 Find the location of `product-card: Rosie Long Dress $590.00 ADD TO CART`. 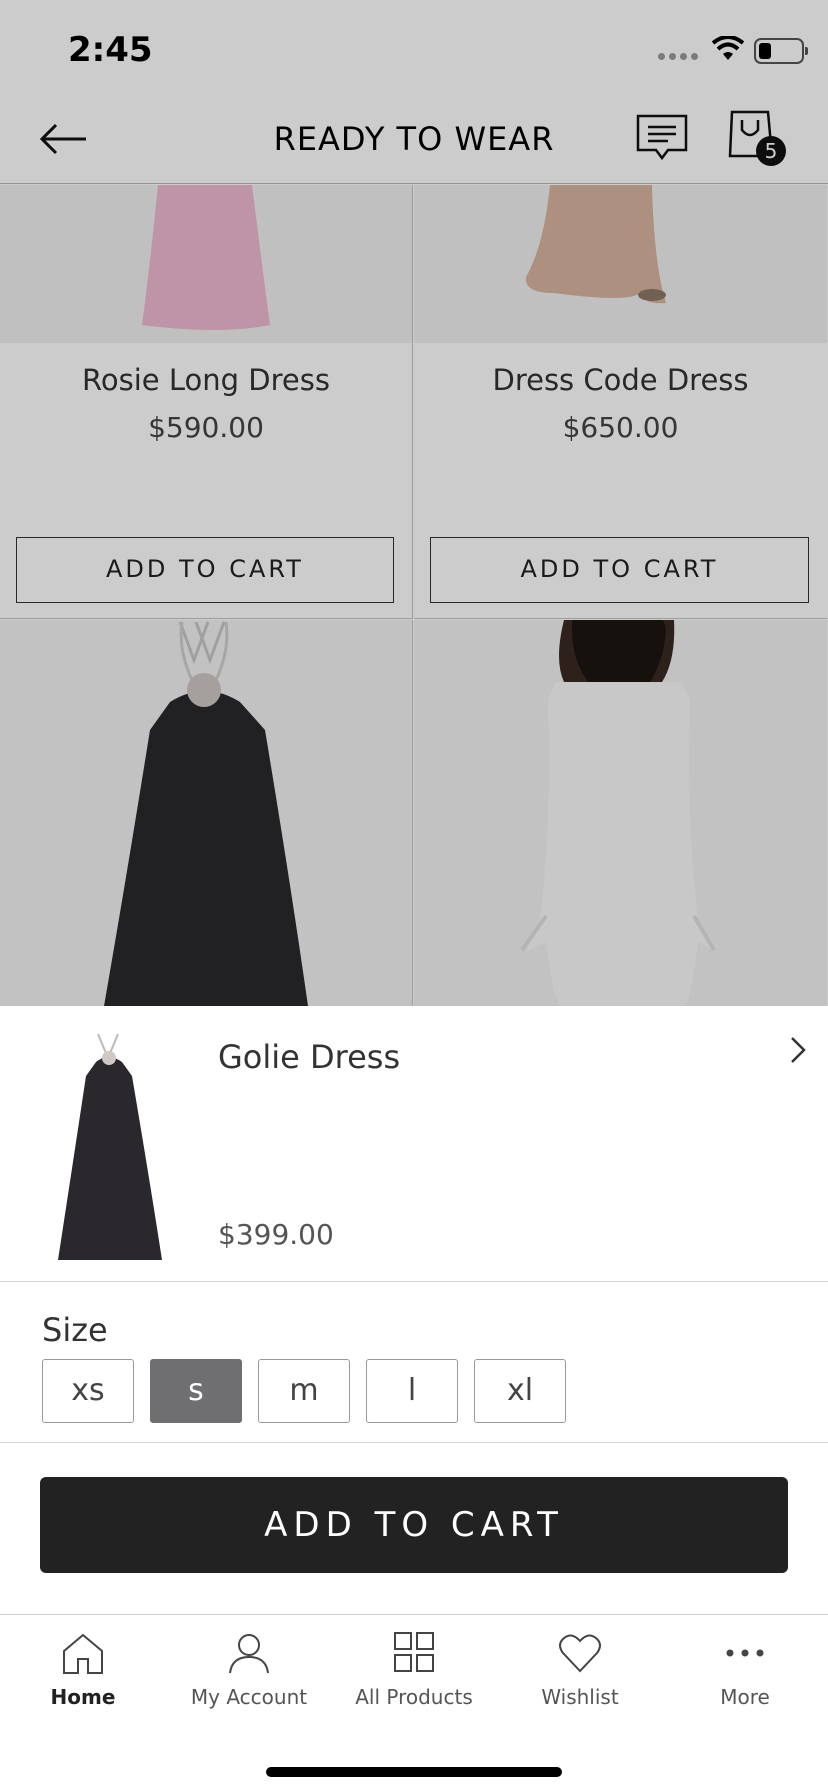

product-card: Rosie Long Dress $590.00 ADD TO CART is located at coordinates (206, 402).